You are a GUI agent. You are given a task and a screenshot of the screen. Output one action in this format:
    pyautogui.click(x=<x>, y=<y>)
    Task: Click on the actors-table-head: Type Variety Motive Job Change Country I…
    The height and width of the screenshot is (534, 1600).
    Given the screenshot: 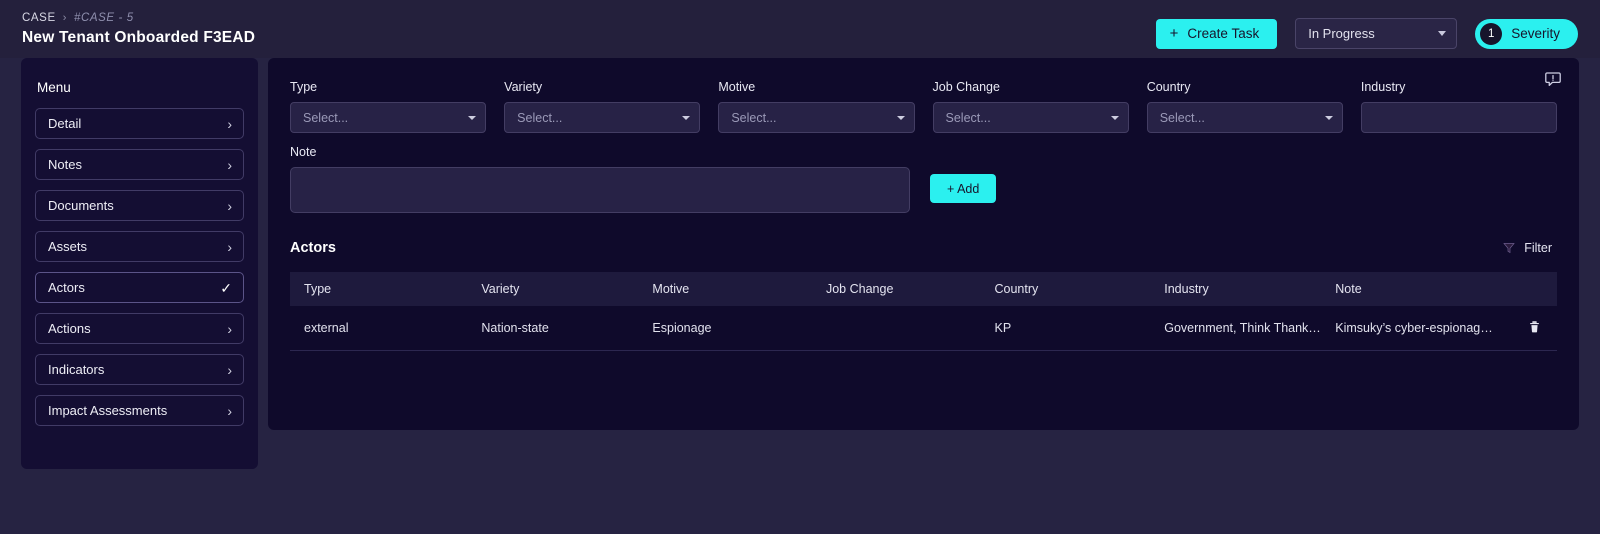 What is the action you would take?
    pyautogui.click(x=923, y=289)
    